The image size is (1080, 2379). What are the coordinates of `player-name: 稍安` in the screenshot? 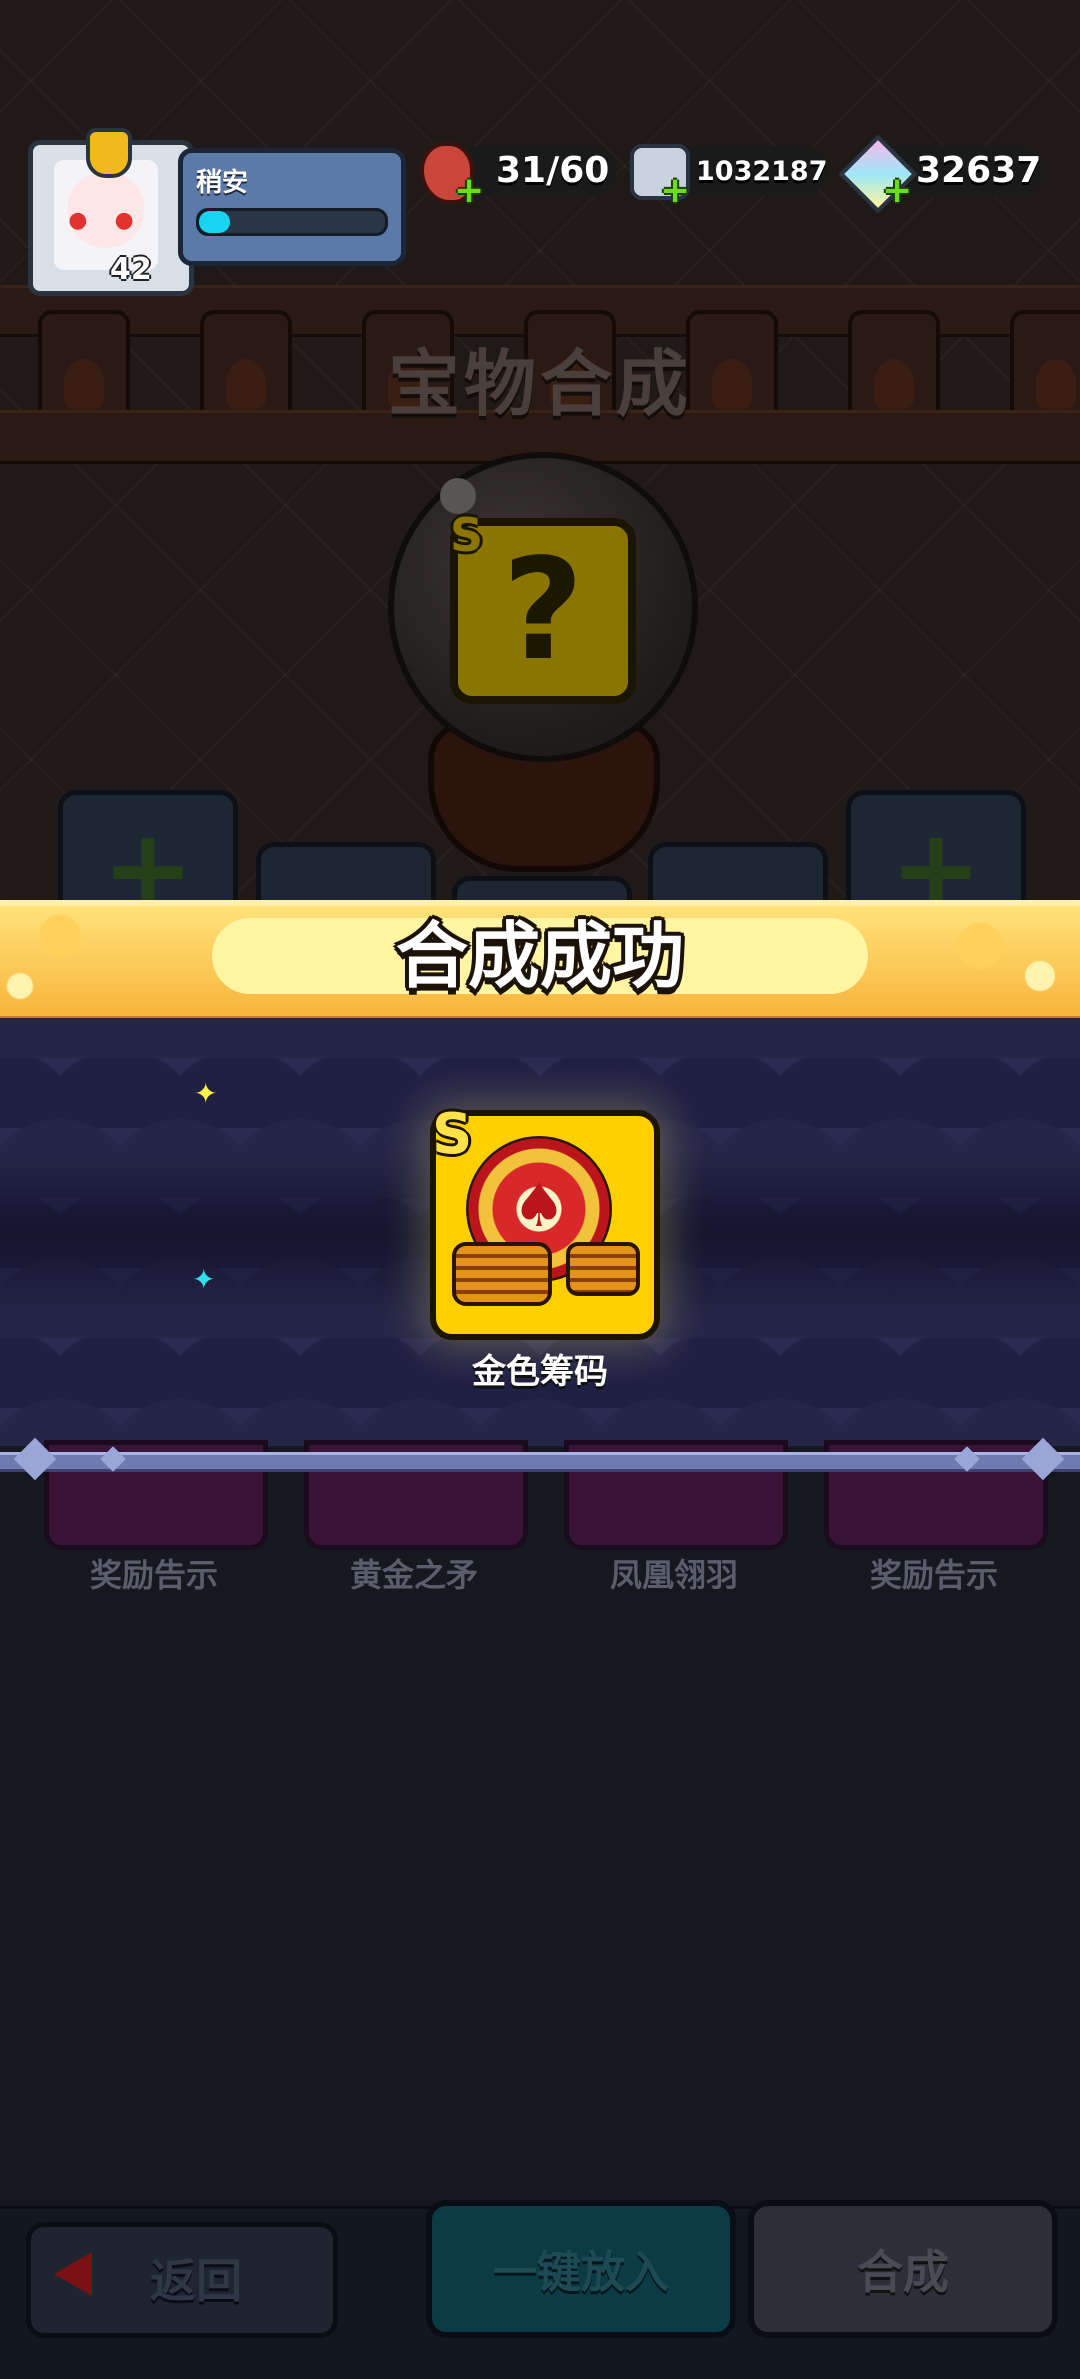 It's located at (222, 183).